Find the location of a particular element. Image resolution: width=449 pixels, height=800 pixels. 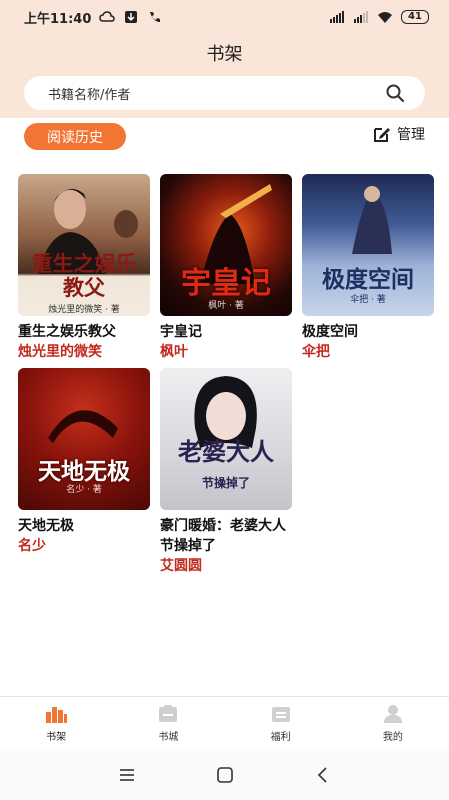

bottom-nav: 书架 书城 福利 我的 is located at coordinates (224, 722).